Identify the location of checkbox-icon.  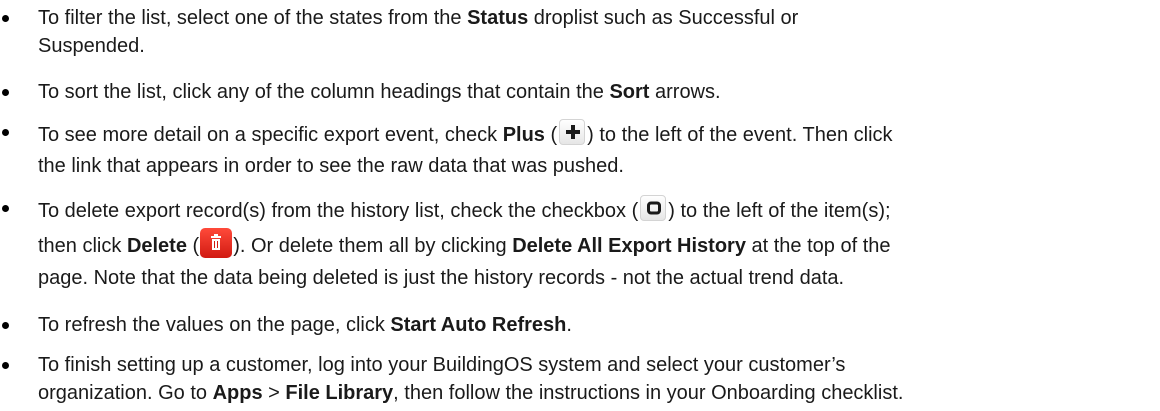
(653, 208).